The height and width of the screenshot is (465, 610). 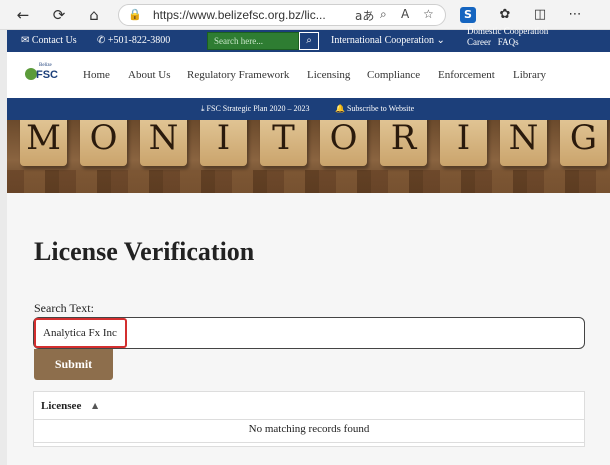 I want to click on fsc-logo: Belize FSC, so click(x=42, y=73).